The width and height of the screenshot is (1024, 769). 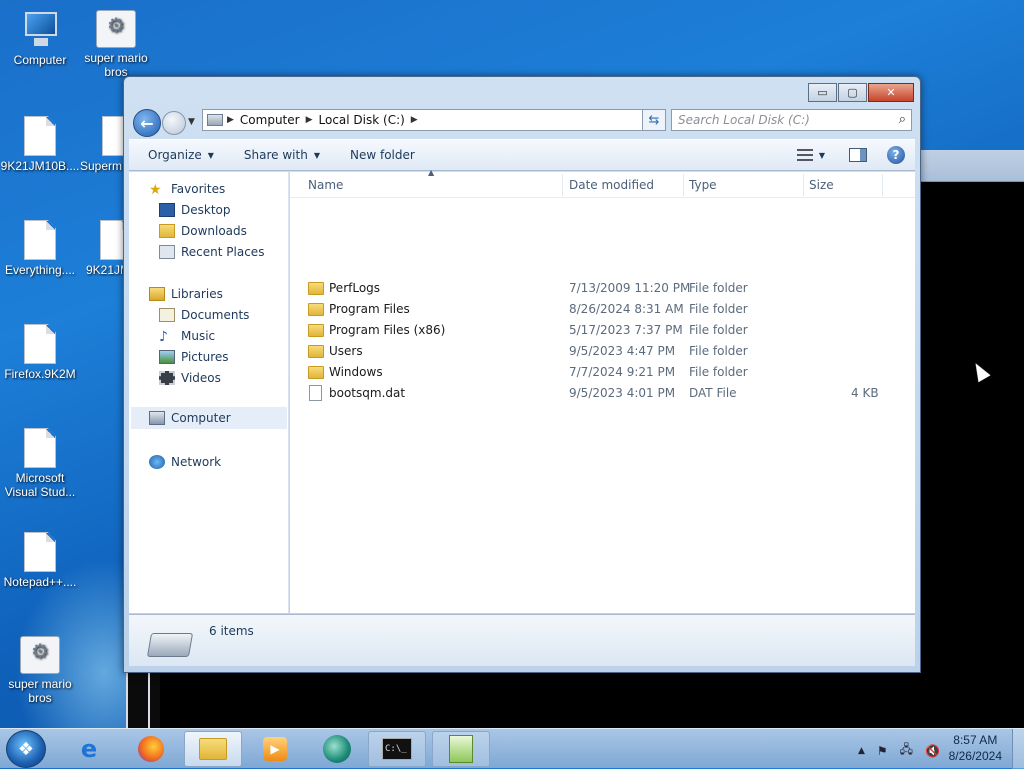 What do you see at coordinates (821, 185) in the screenshot?
I see `column-header-size: Size` at bounding box center [821, 185].